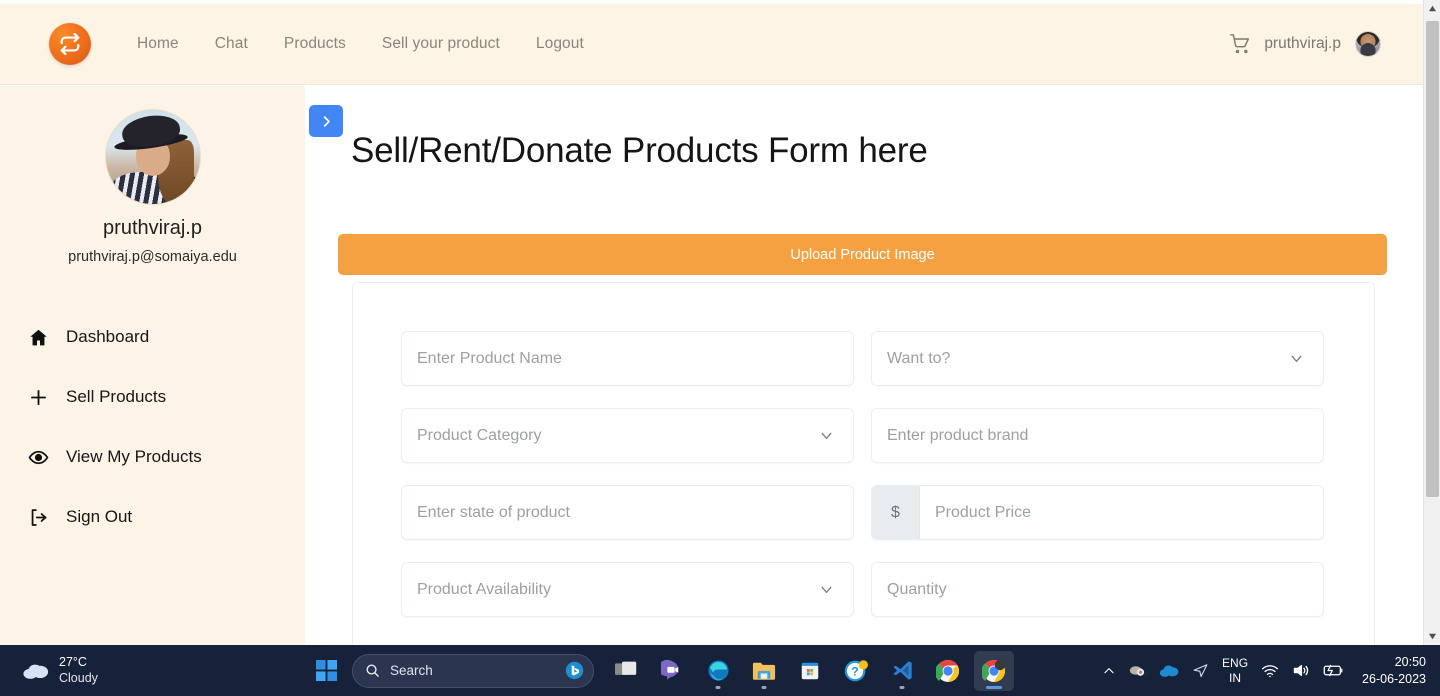  What do you see at coordinates (1394, 678) in the screenshot?
I see `clock-date: 26-06-2023` at bounding box center [1394, 678].